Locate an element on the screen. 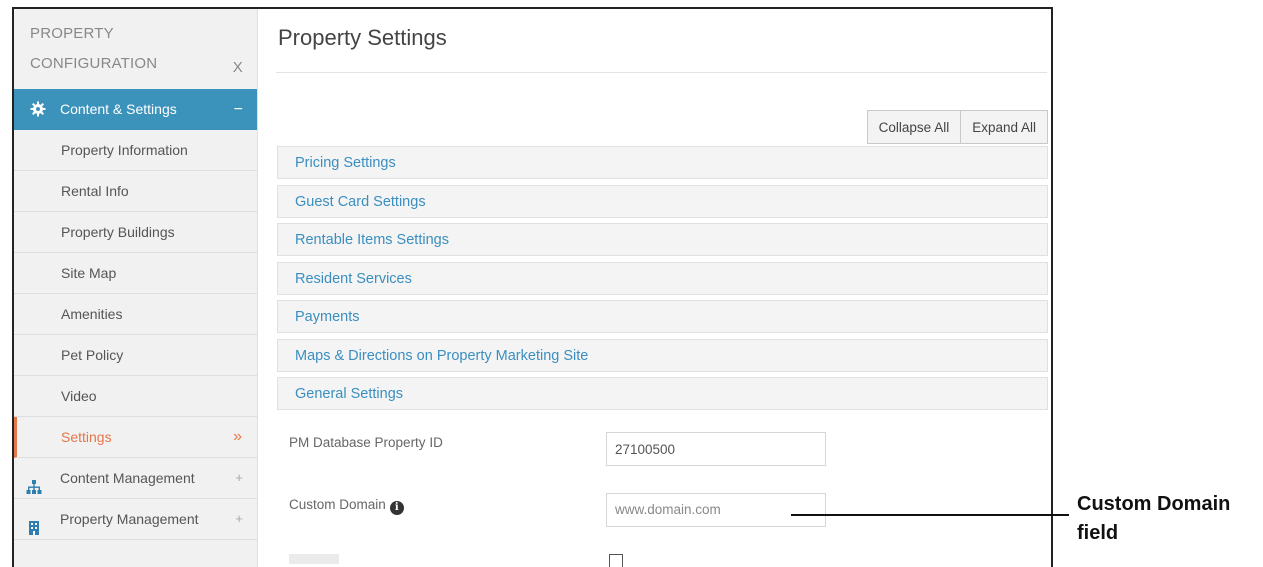  sidebar-item-label: Rental Info is located at coordinates (95, 191).